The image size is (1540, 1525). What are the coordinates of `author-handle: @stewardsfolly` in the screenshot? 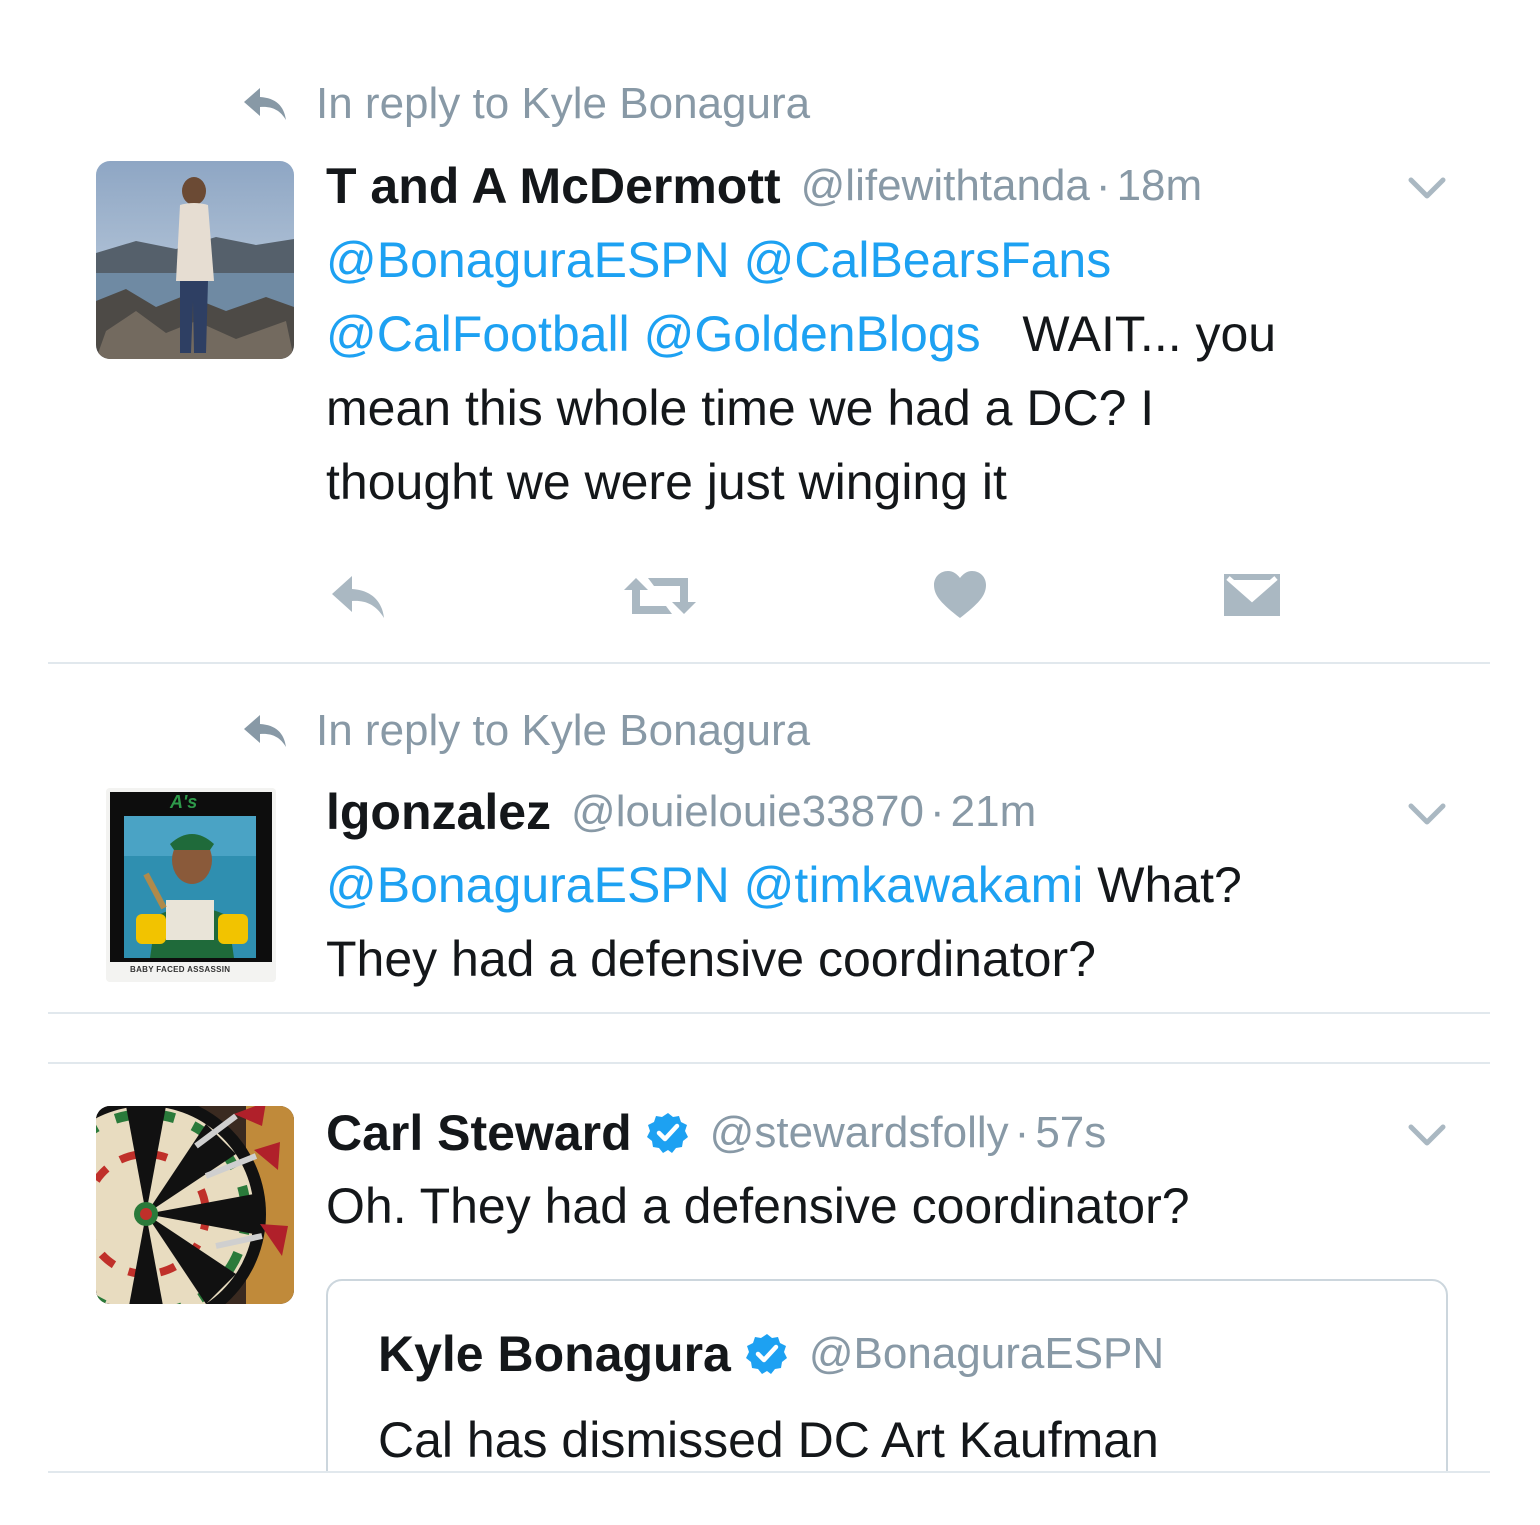 It's located at (859, 1133).